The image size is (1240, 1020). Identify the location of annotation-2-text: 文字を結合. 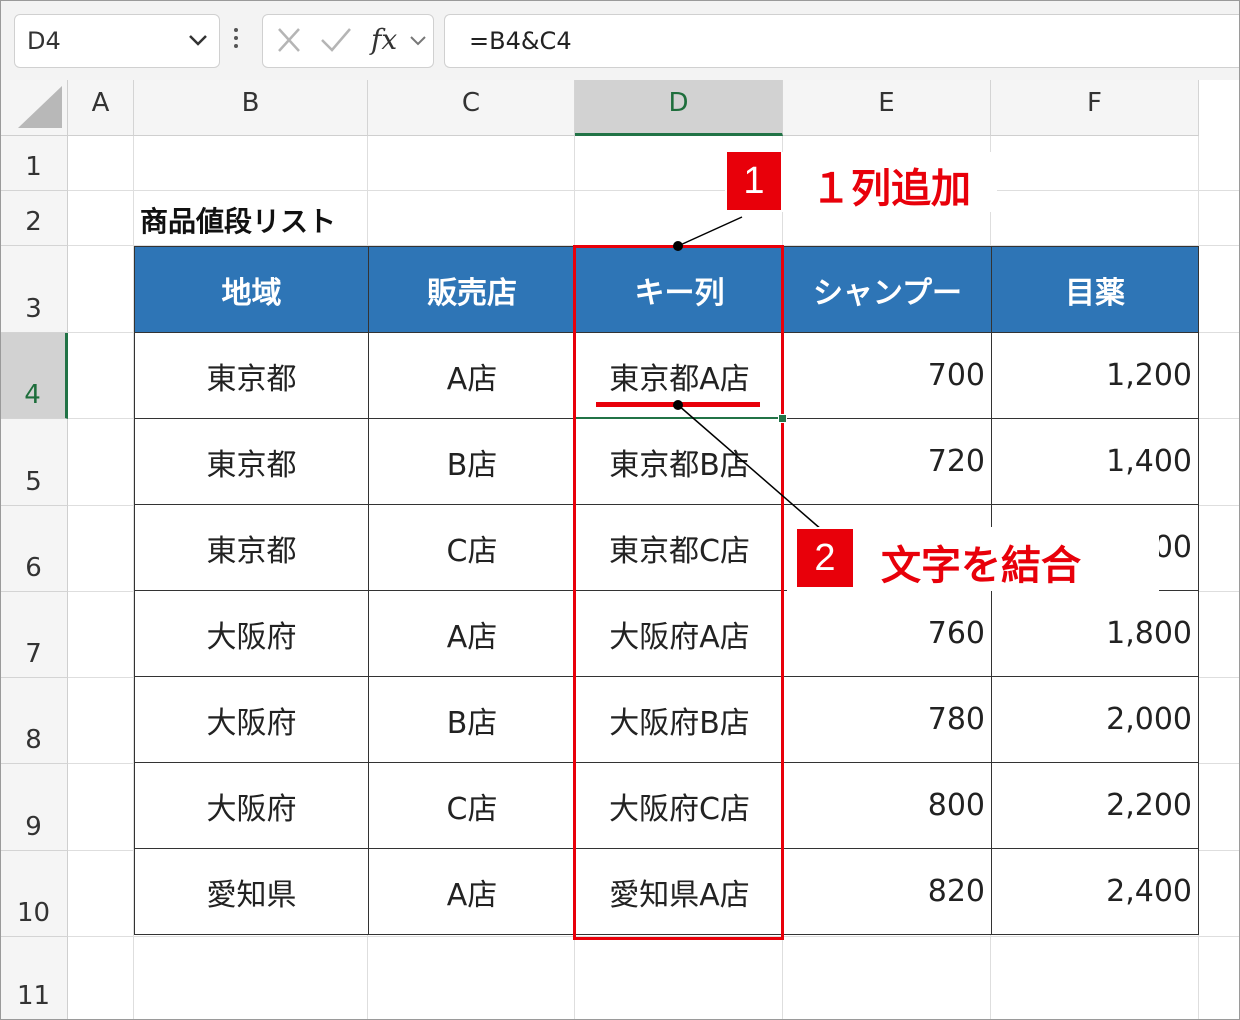
(981, 566).